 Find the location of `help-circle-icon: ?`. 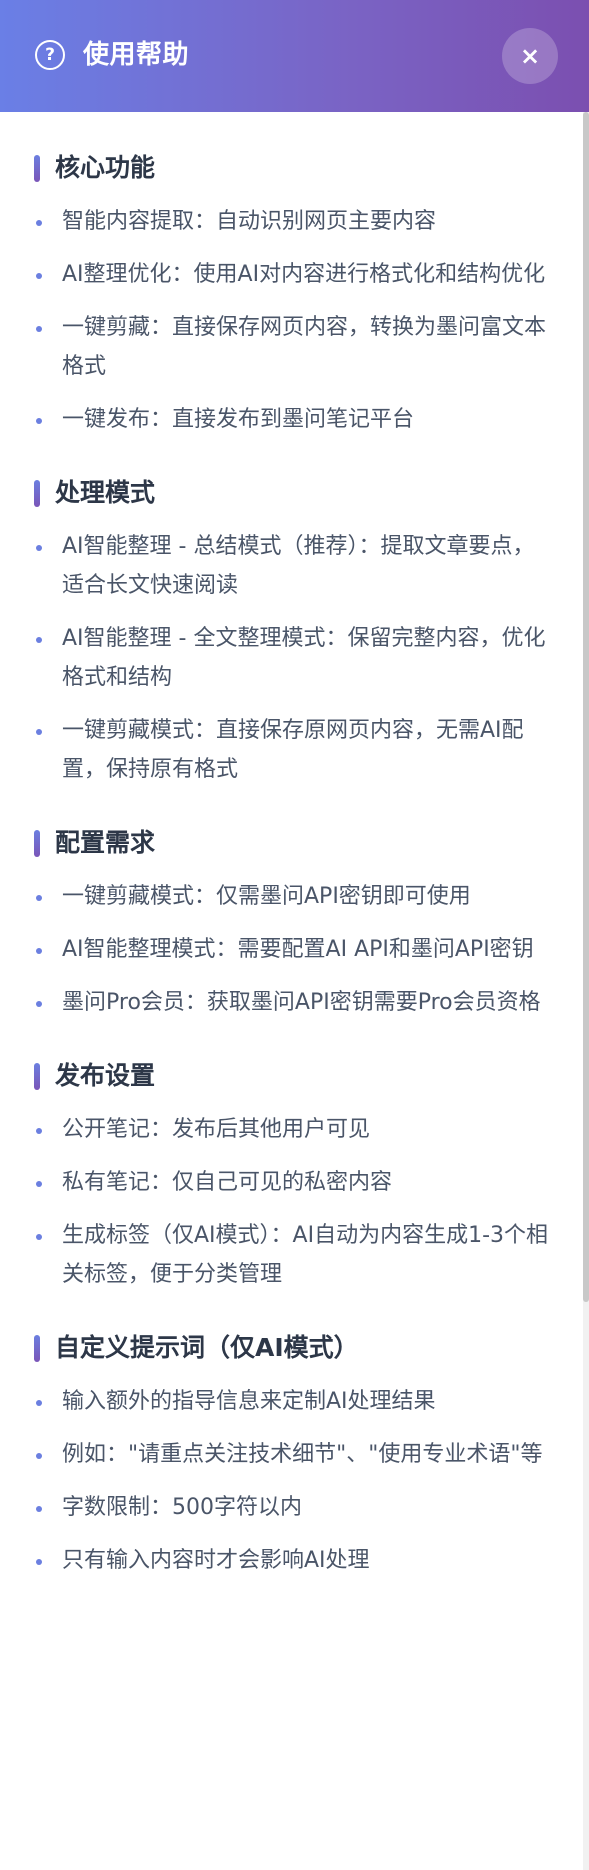

help-circle-icon: ? is located at coordinates (50, 55).